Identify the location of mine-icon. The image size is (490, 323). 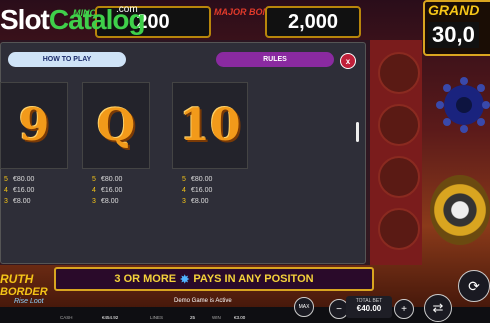
(463, 105).